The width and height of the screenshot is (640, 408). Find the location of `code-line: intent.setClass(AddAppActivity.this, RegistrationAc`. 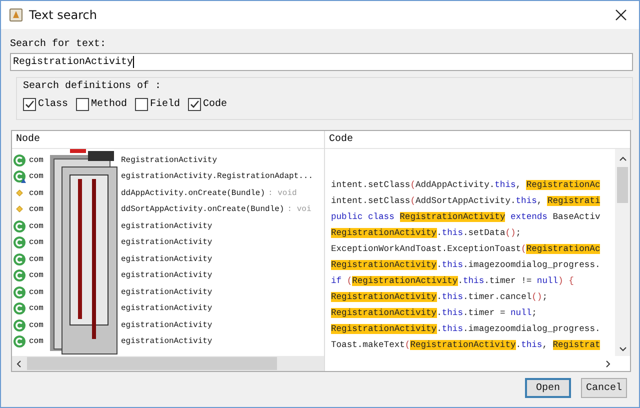

code-line: intent.setClass(AddAppActivity.this, RegistrationAc is located at coordinates (466, 185).